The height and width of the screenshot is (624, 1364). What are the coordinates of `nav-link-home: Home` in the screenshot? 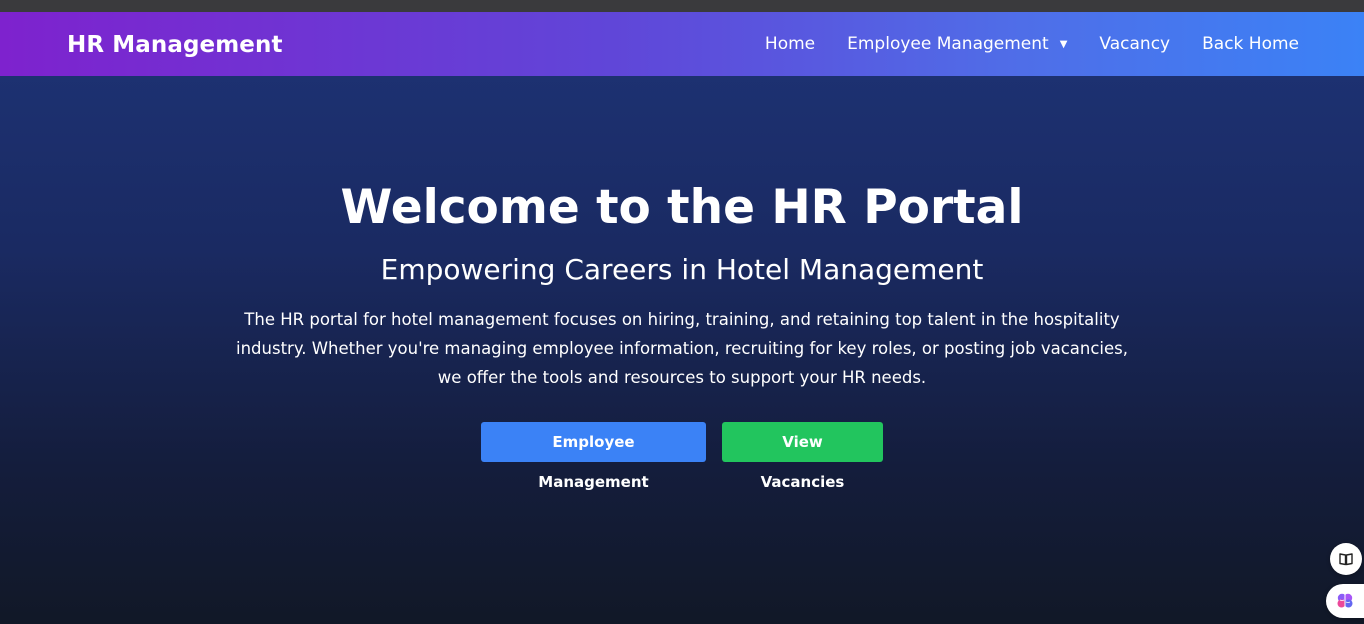 It's located at (790, 44).